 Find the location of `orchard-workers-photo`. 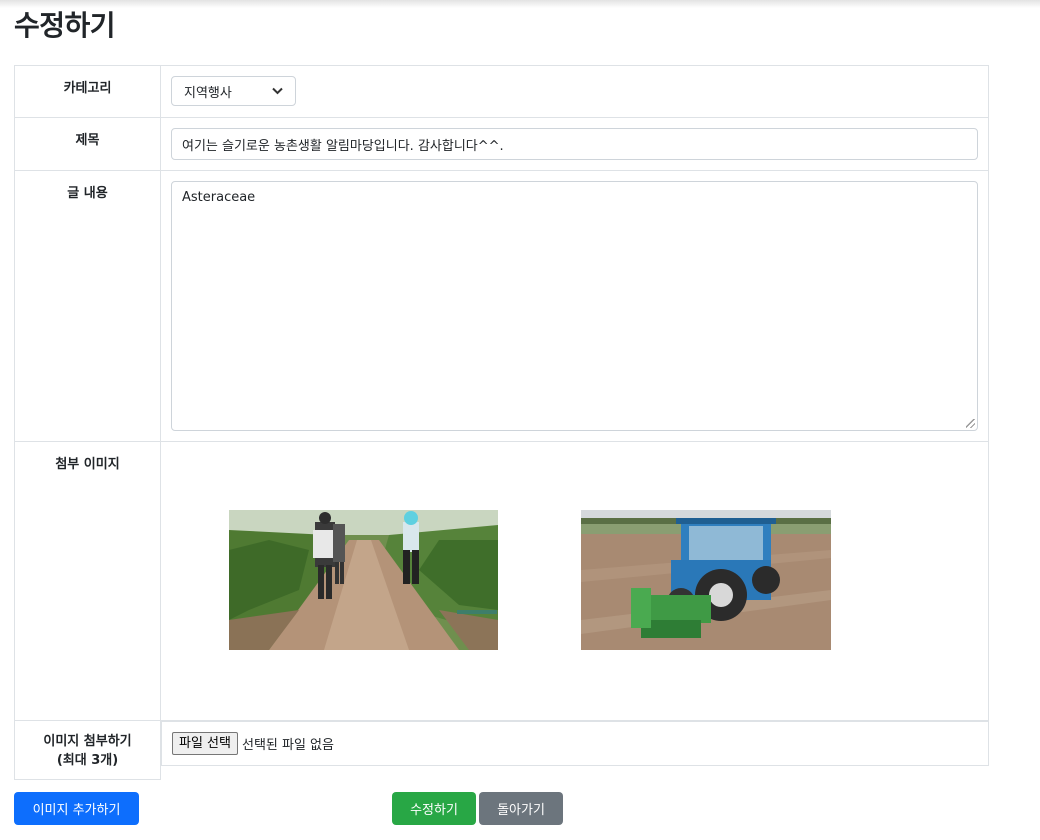

orchard-workers-photo is located at coordinates (363, 580).